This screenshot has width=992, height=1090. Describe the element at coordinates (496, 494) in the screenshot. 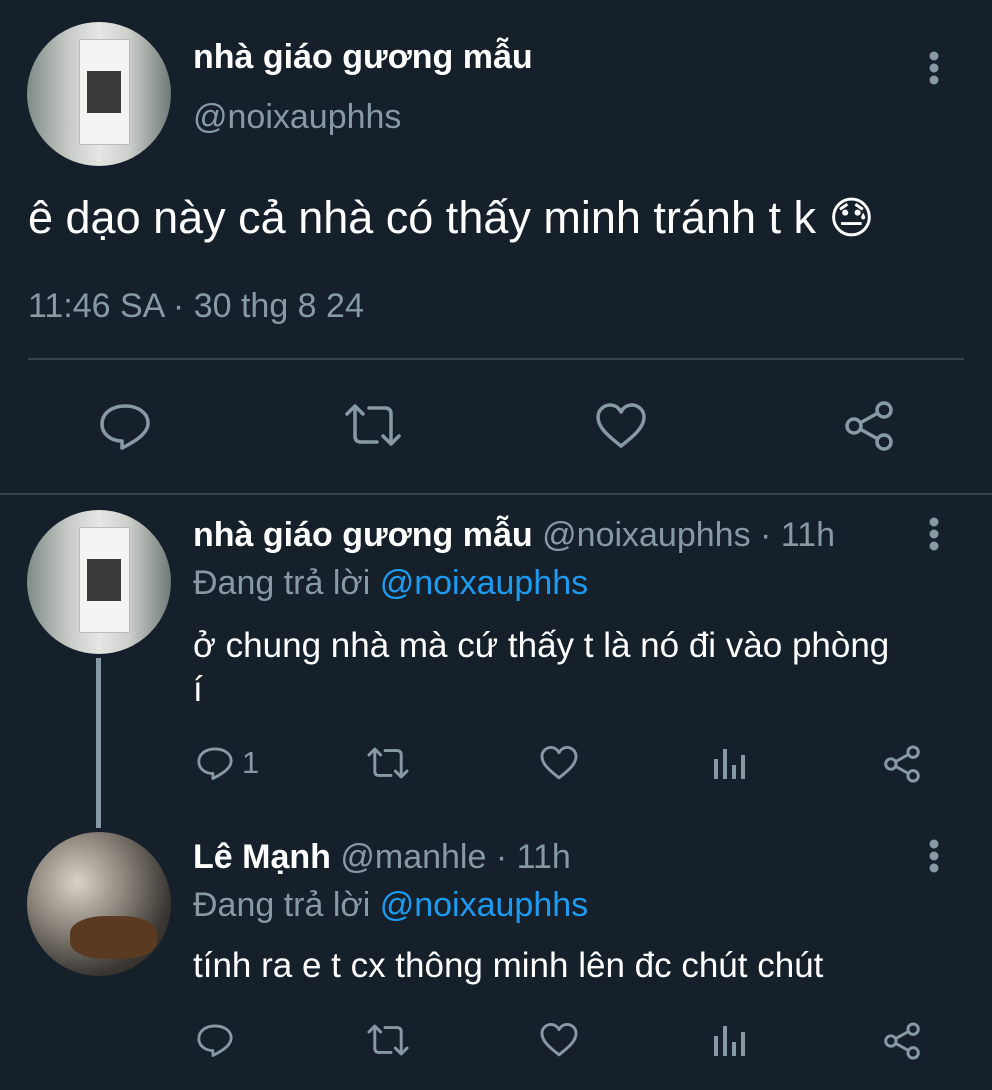

I see `section-divider` at that location.